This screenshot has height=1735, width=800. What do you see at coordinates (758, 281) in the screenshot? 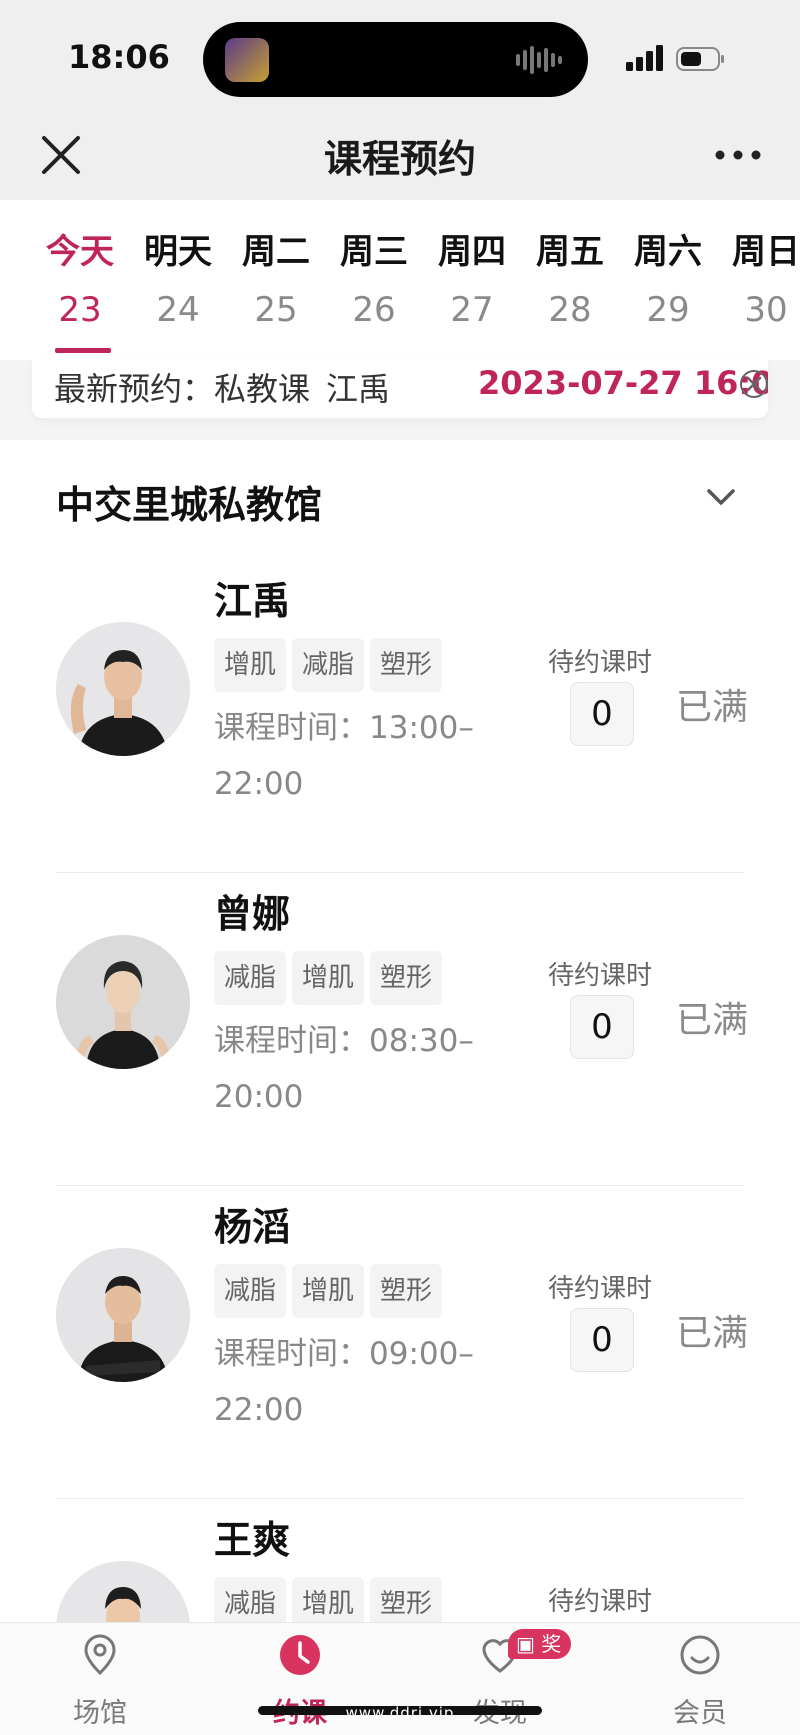
I see `day-tab-sunday: 周日 30` at bounding box center [758, 281].